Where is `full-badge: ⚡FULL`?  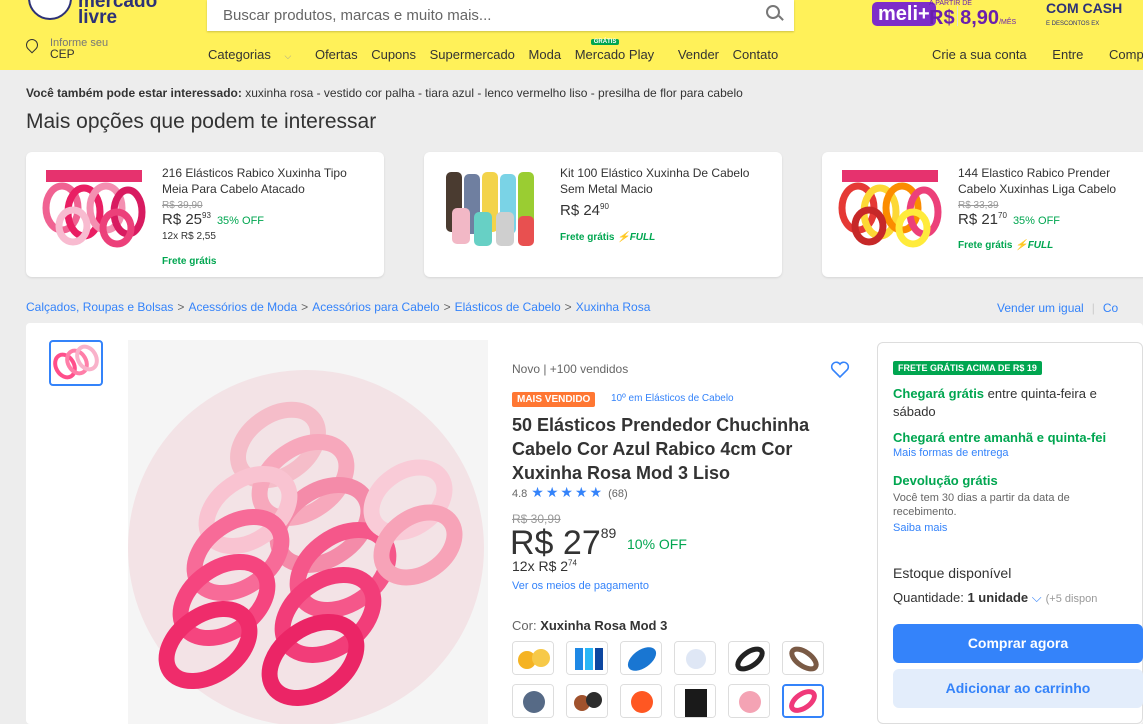
full-badge: ⚡FULL is located at coordinates (636, 237).